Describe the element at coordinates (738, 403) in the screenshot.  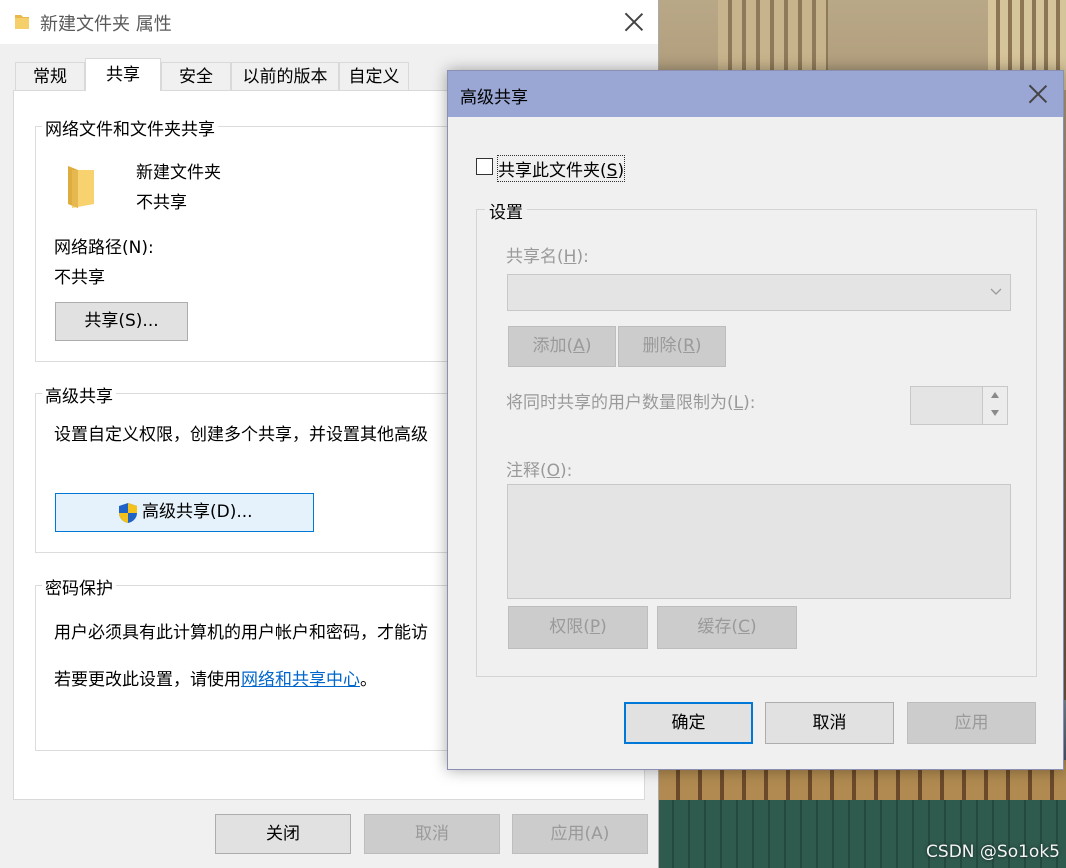
I see `accelerator-key: L` at that location.